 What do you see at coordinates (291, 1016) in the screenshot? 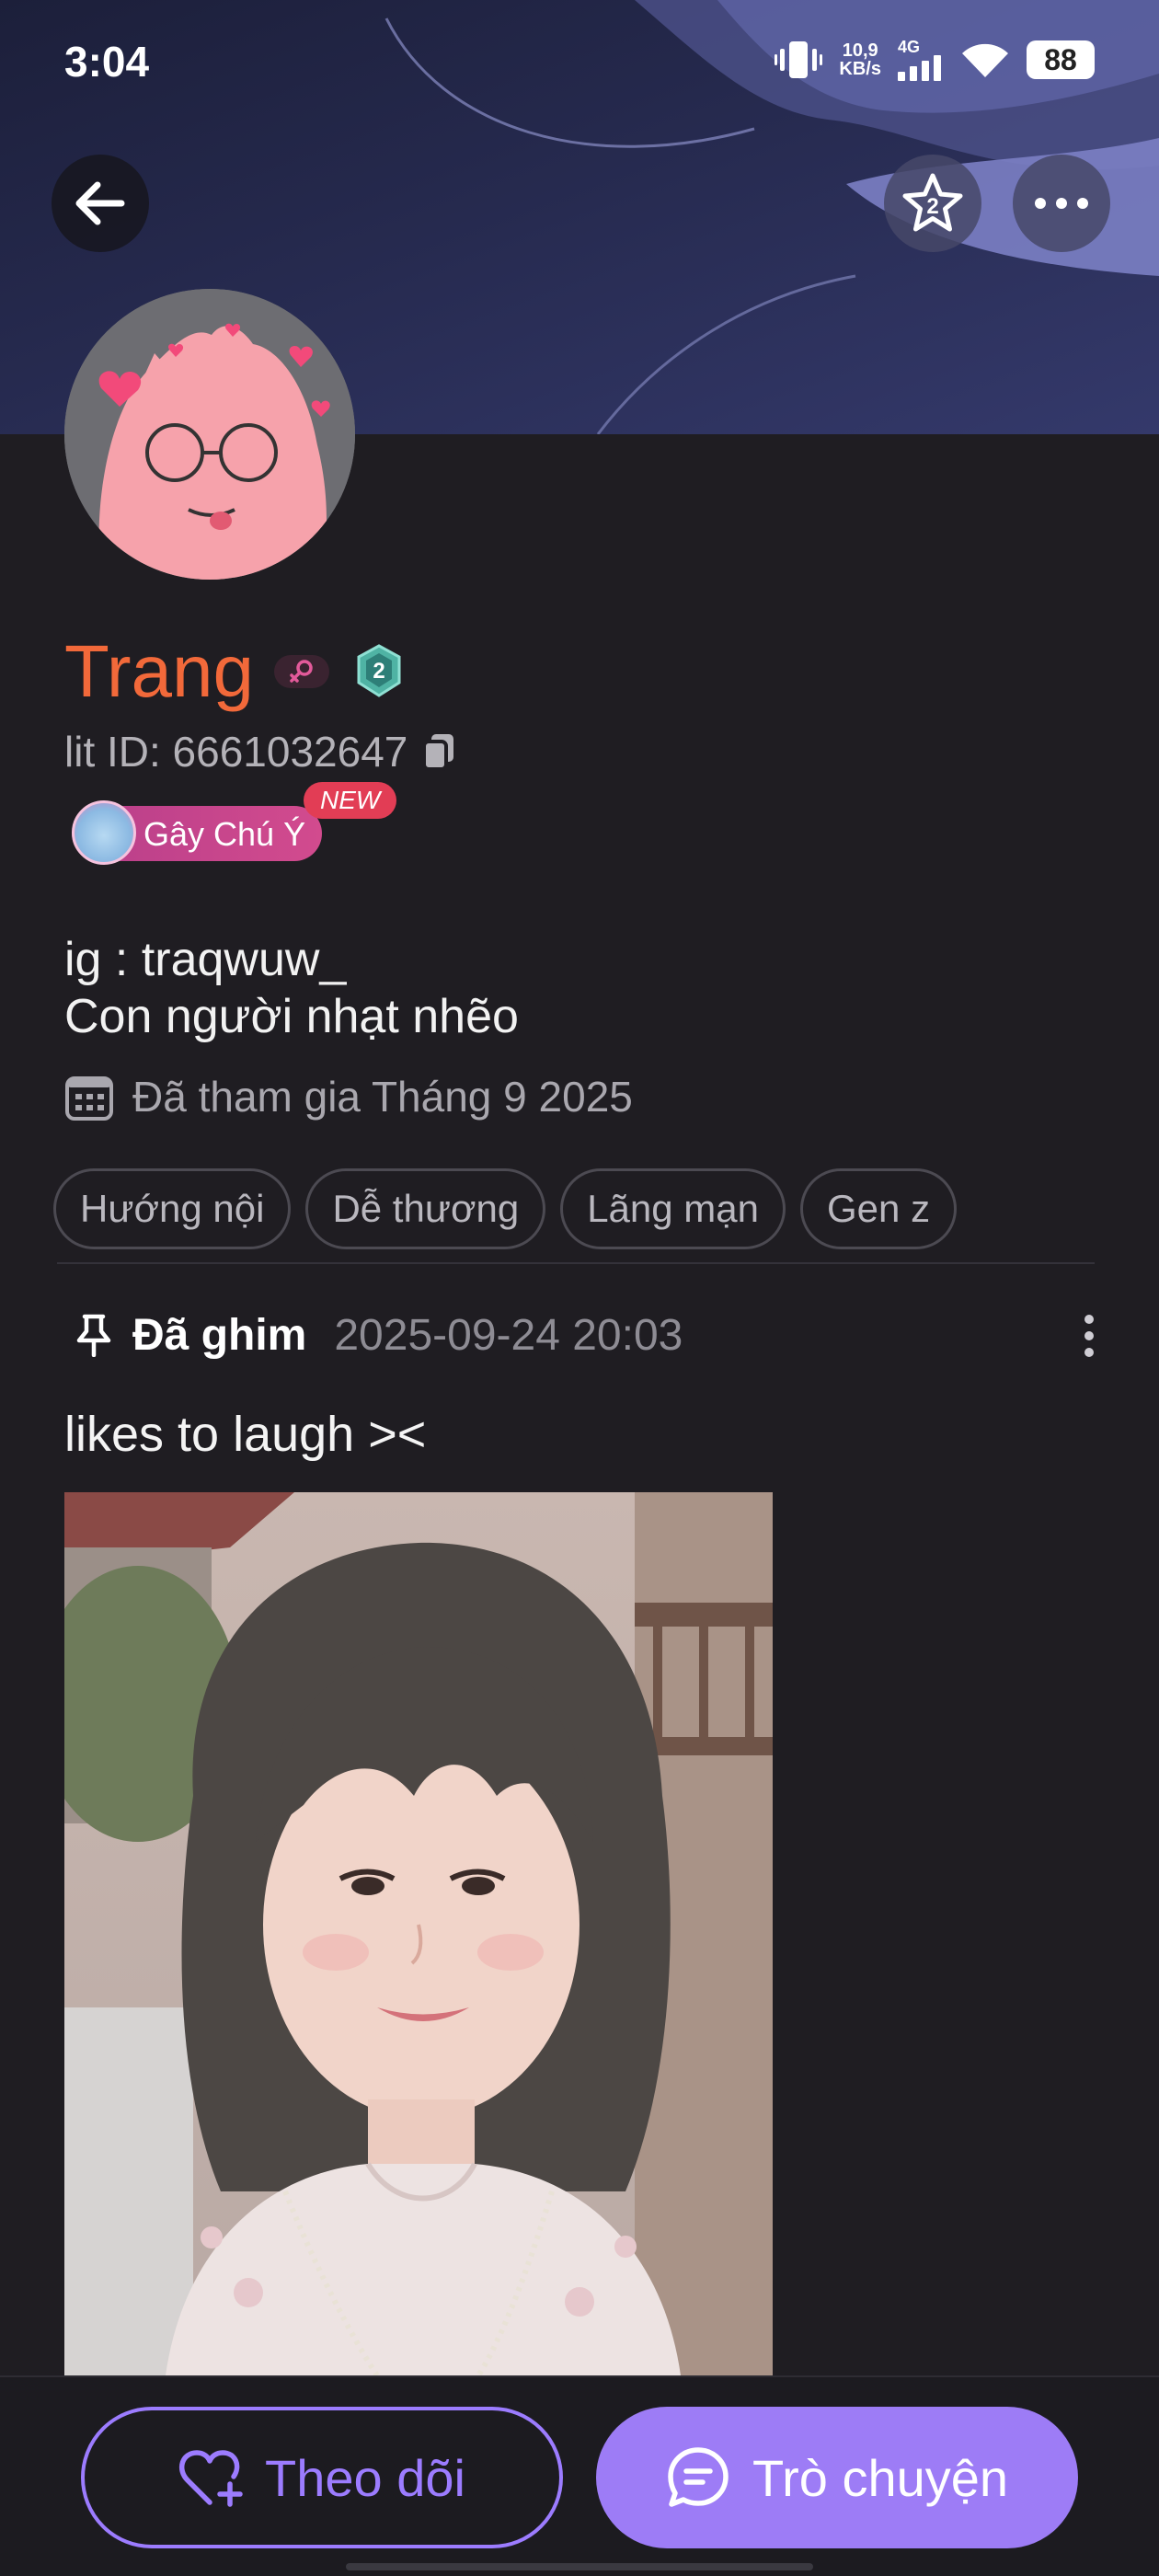
I see `bio-line-2: Con người nhạt nhẽo` at bounding box center [291, 1016].